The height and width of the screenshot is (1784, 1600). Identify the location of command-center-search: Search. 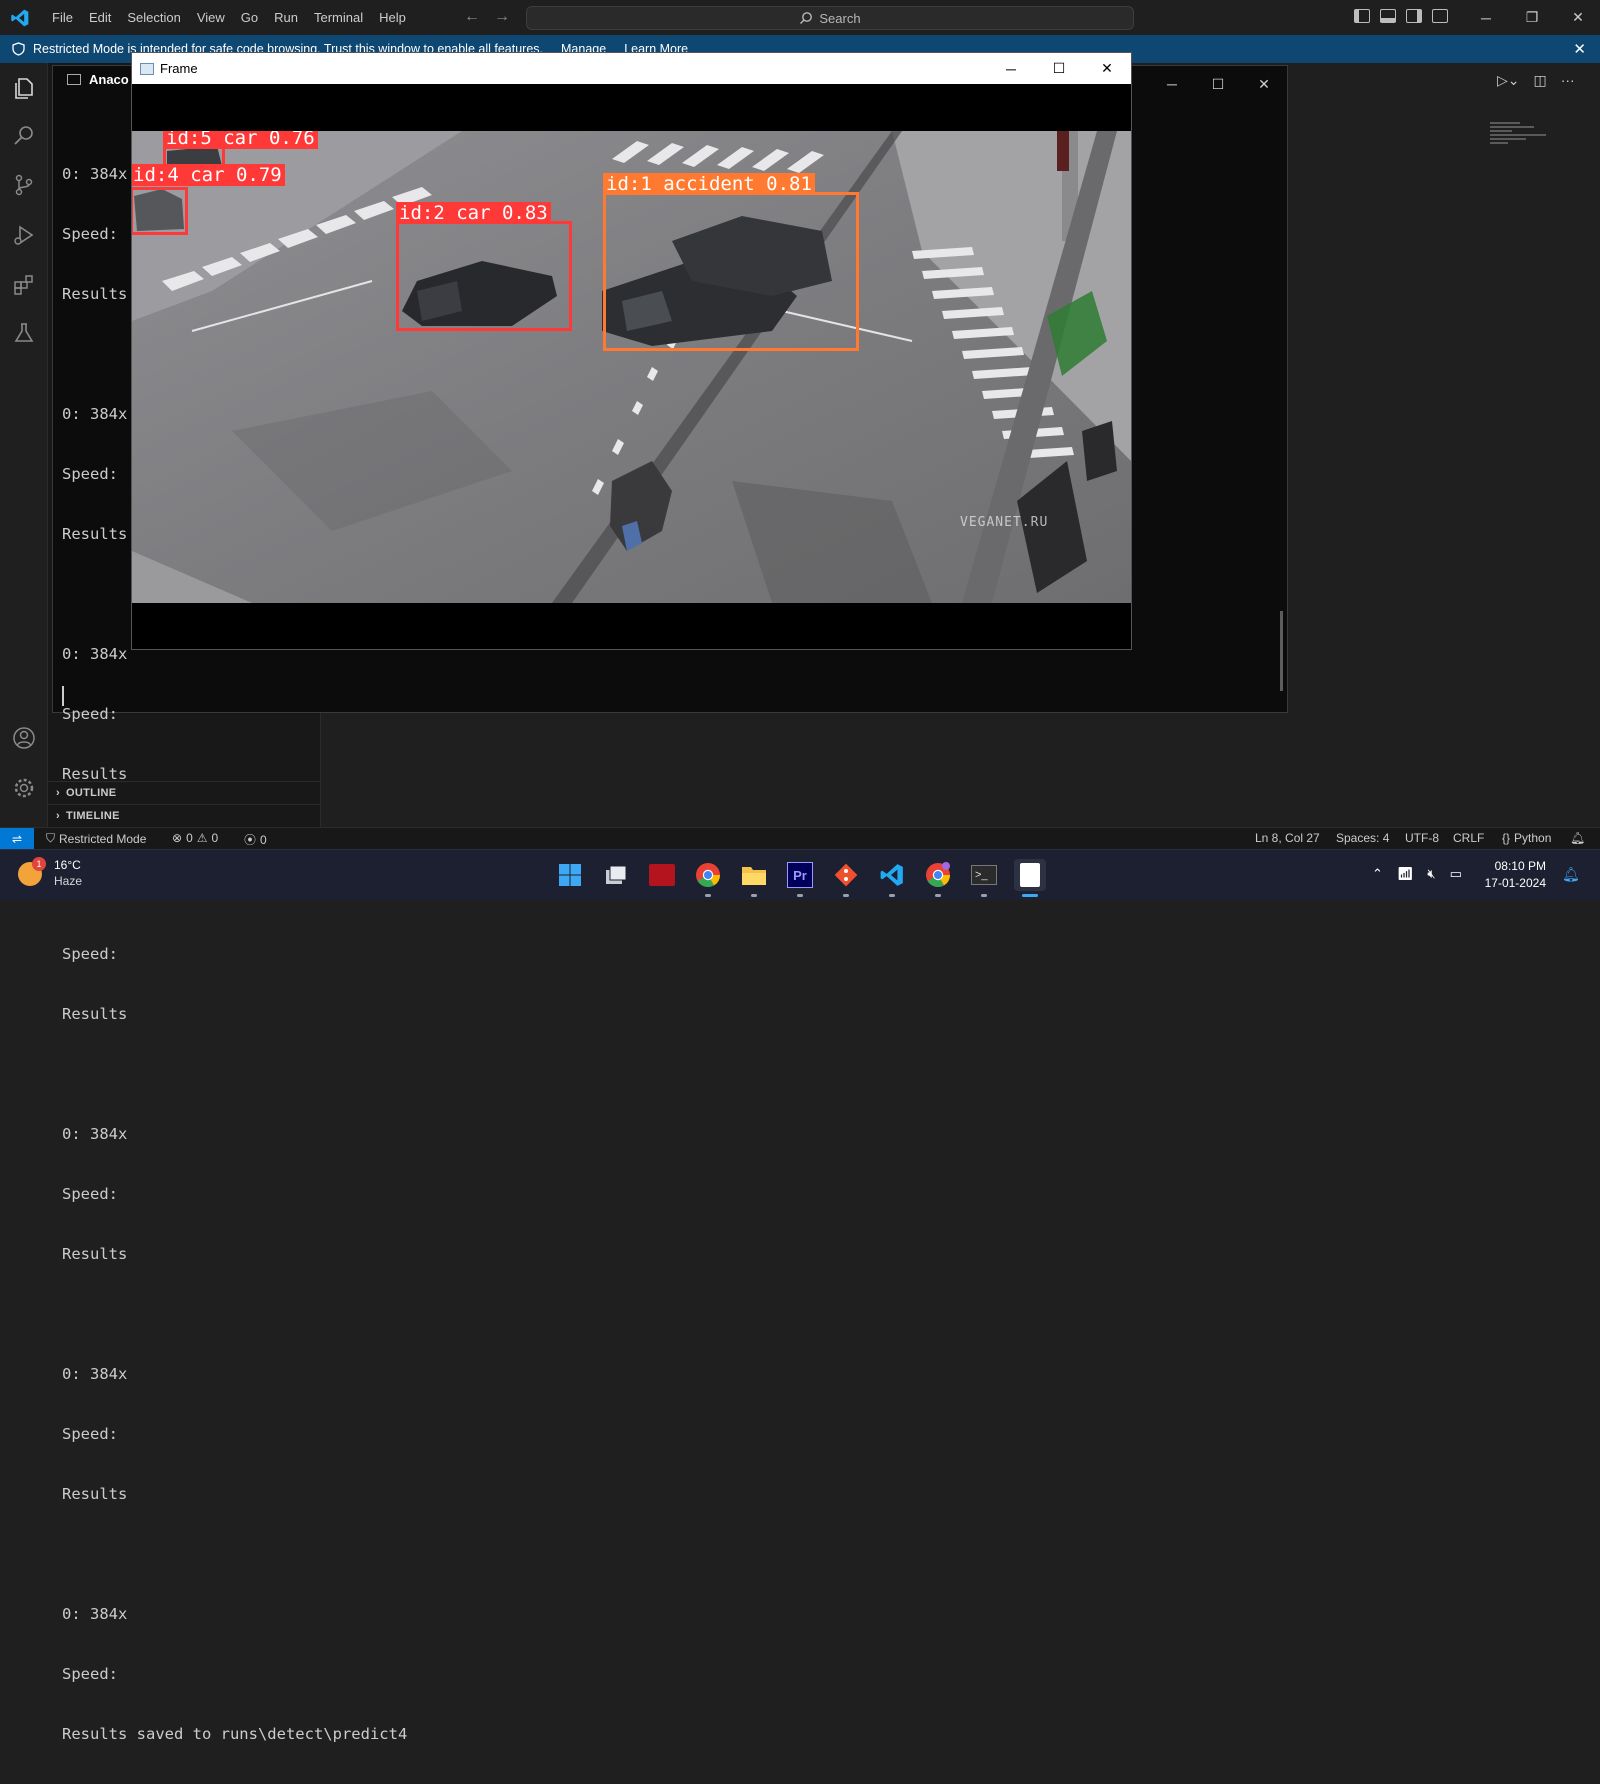
(830, 18).